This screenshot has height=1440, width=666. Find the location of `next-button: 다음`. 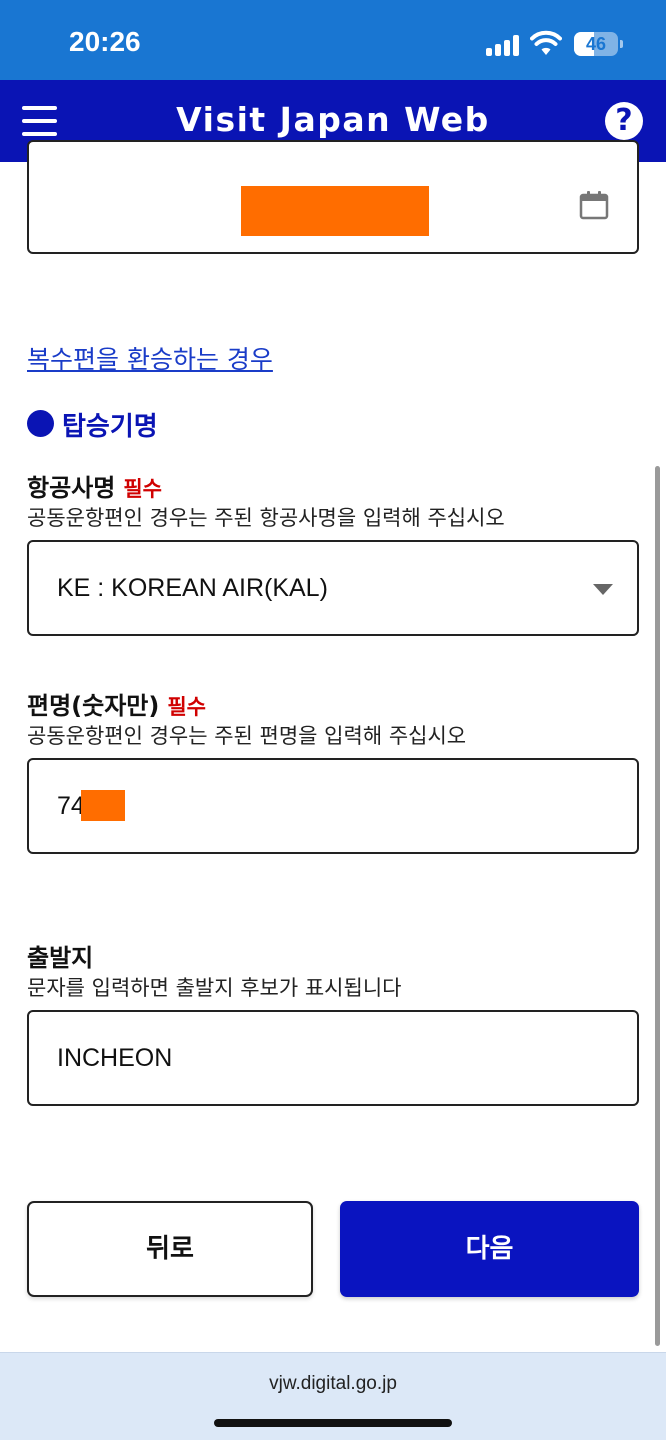

next-button: 다음 is located at coordinates (489, 1249).